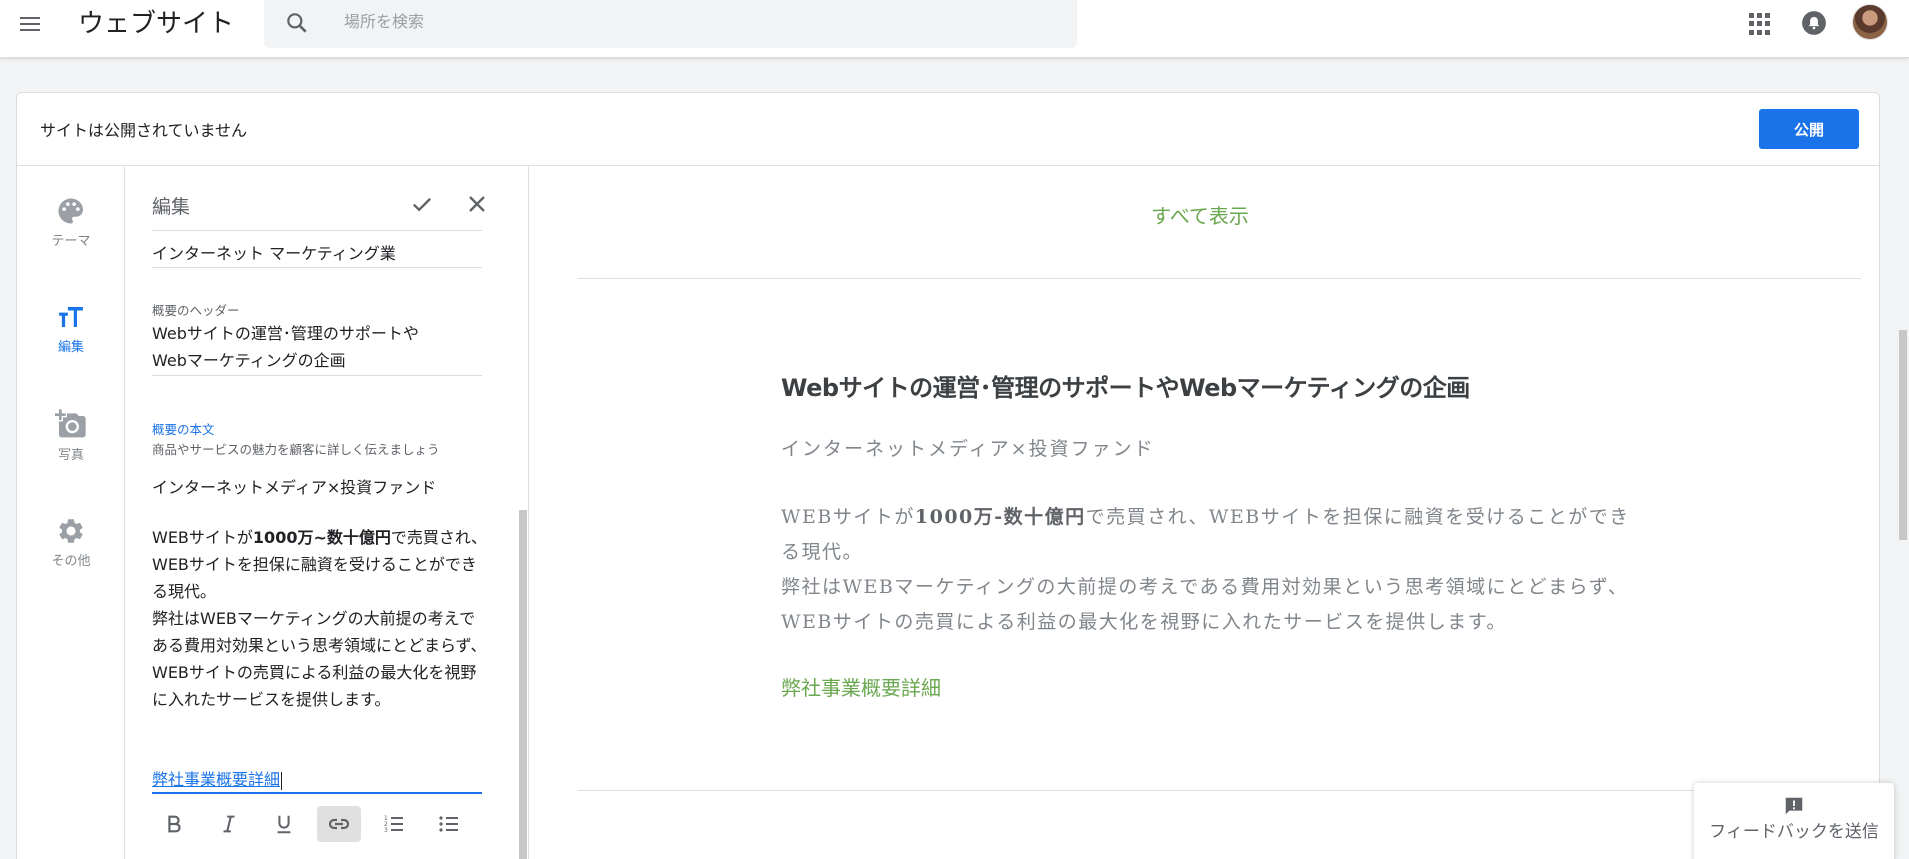 This screenshot has width=1909, height=859. Describe the element at coordinates (70, 347) in the screenshot. I see `rail-label: 編集` at that location.